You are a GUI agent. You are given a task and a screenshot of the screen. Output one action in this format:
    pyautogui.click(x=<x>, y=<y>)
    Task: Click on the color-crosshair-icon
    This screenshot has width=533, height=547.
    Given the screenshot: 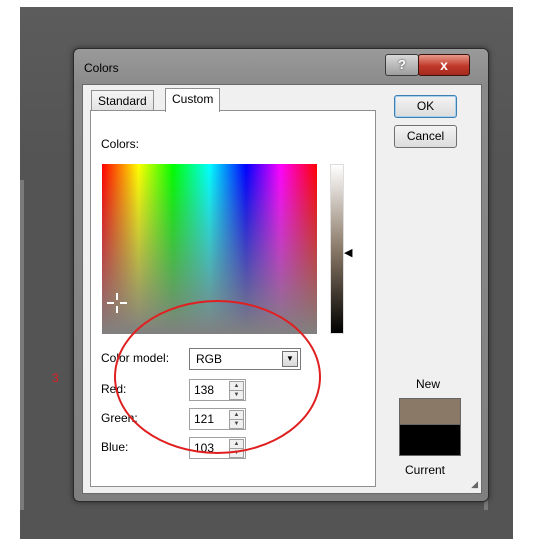 What is the action you would take?
    pyautogui.click(x=117, y=303)
    